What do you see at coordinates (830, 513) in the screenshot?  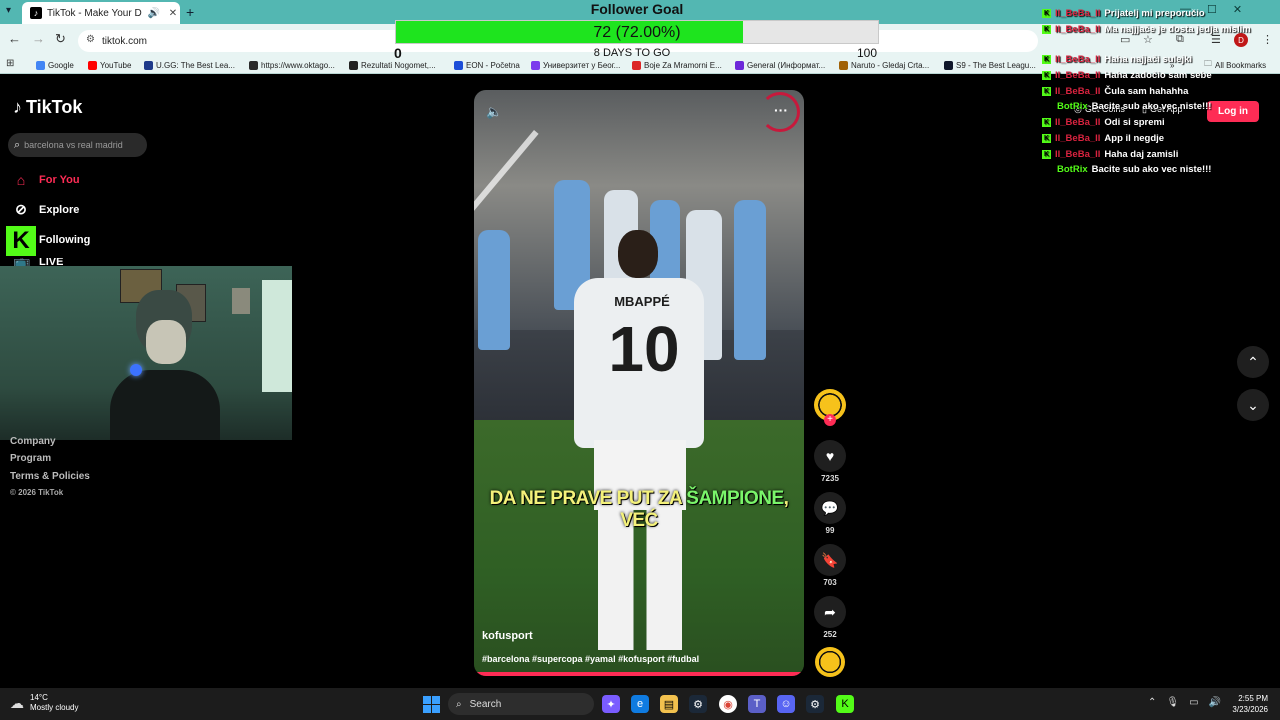 I see `comment-button: 💬 99` at bounding box center [830, 513].